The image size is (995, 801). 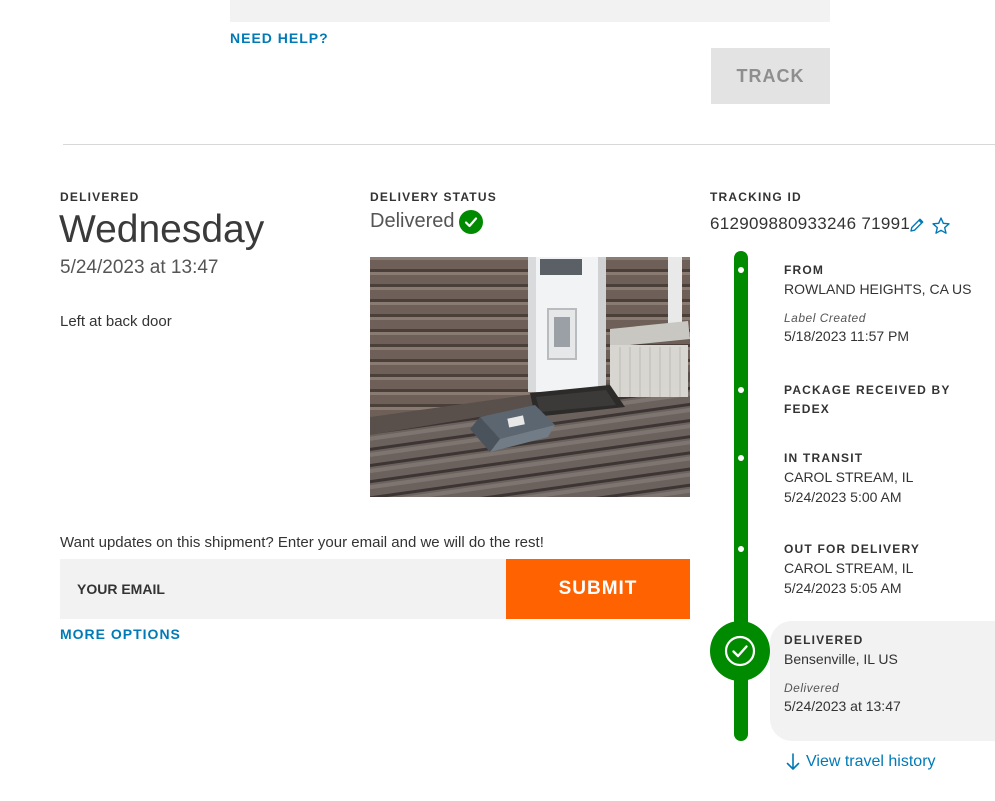 What do you see at coordinates (824, 458) in the screenshot?
I see `event-title: IN TRANSIT` at bounding box center [824, 458].